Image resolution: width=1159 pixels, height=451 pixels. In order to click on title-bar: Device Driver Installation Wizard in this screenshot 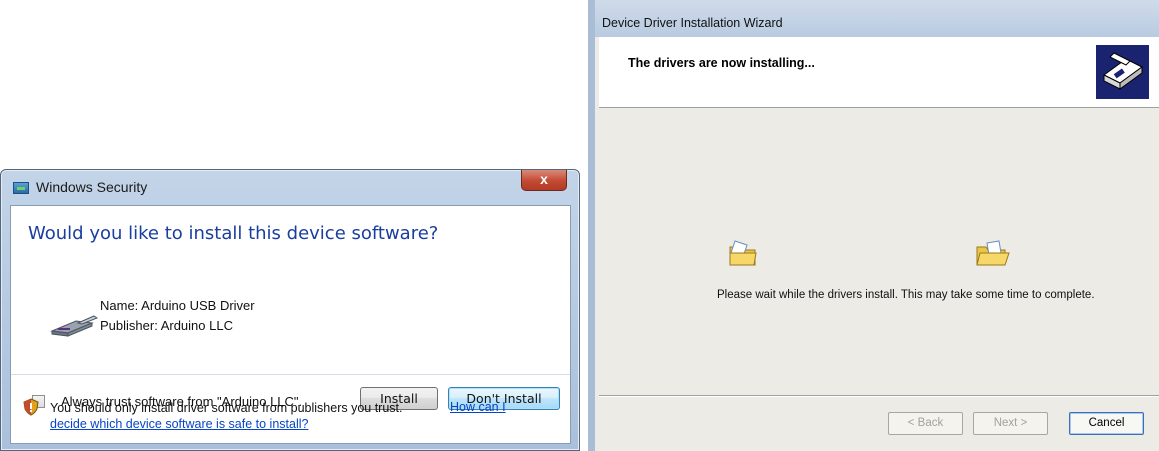, I will do `click(877, 18)`.